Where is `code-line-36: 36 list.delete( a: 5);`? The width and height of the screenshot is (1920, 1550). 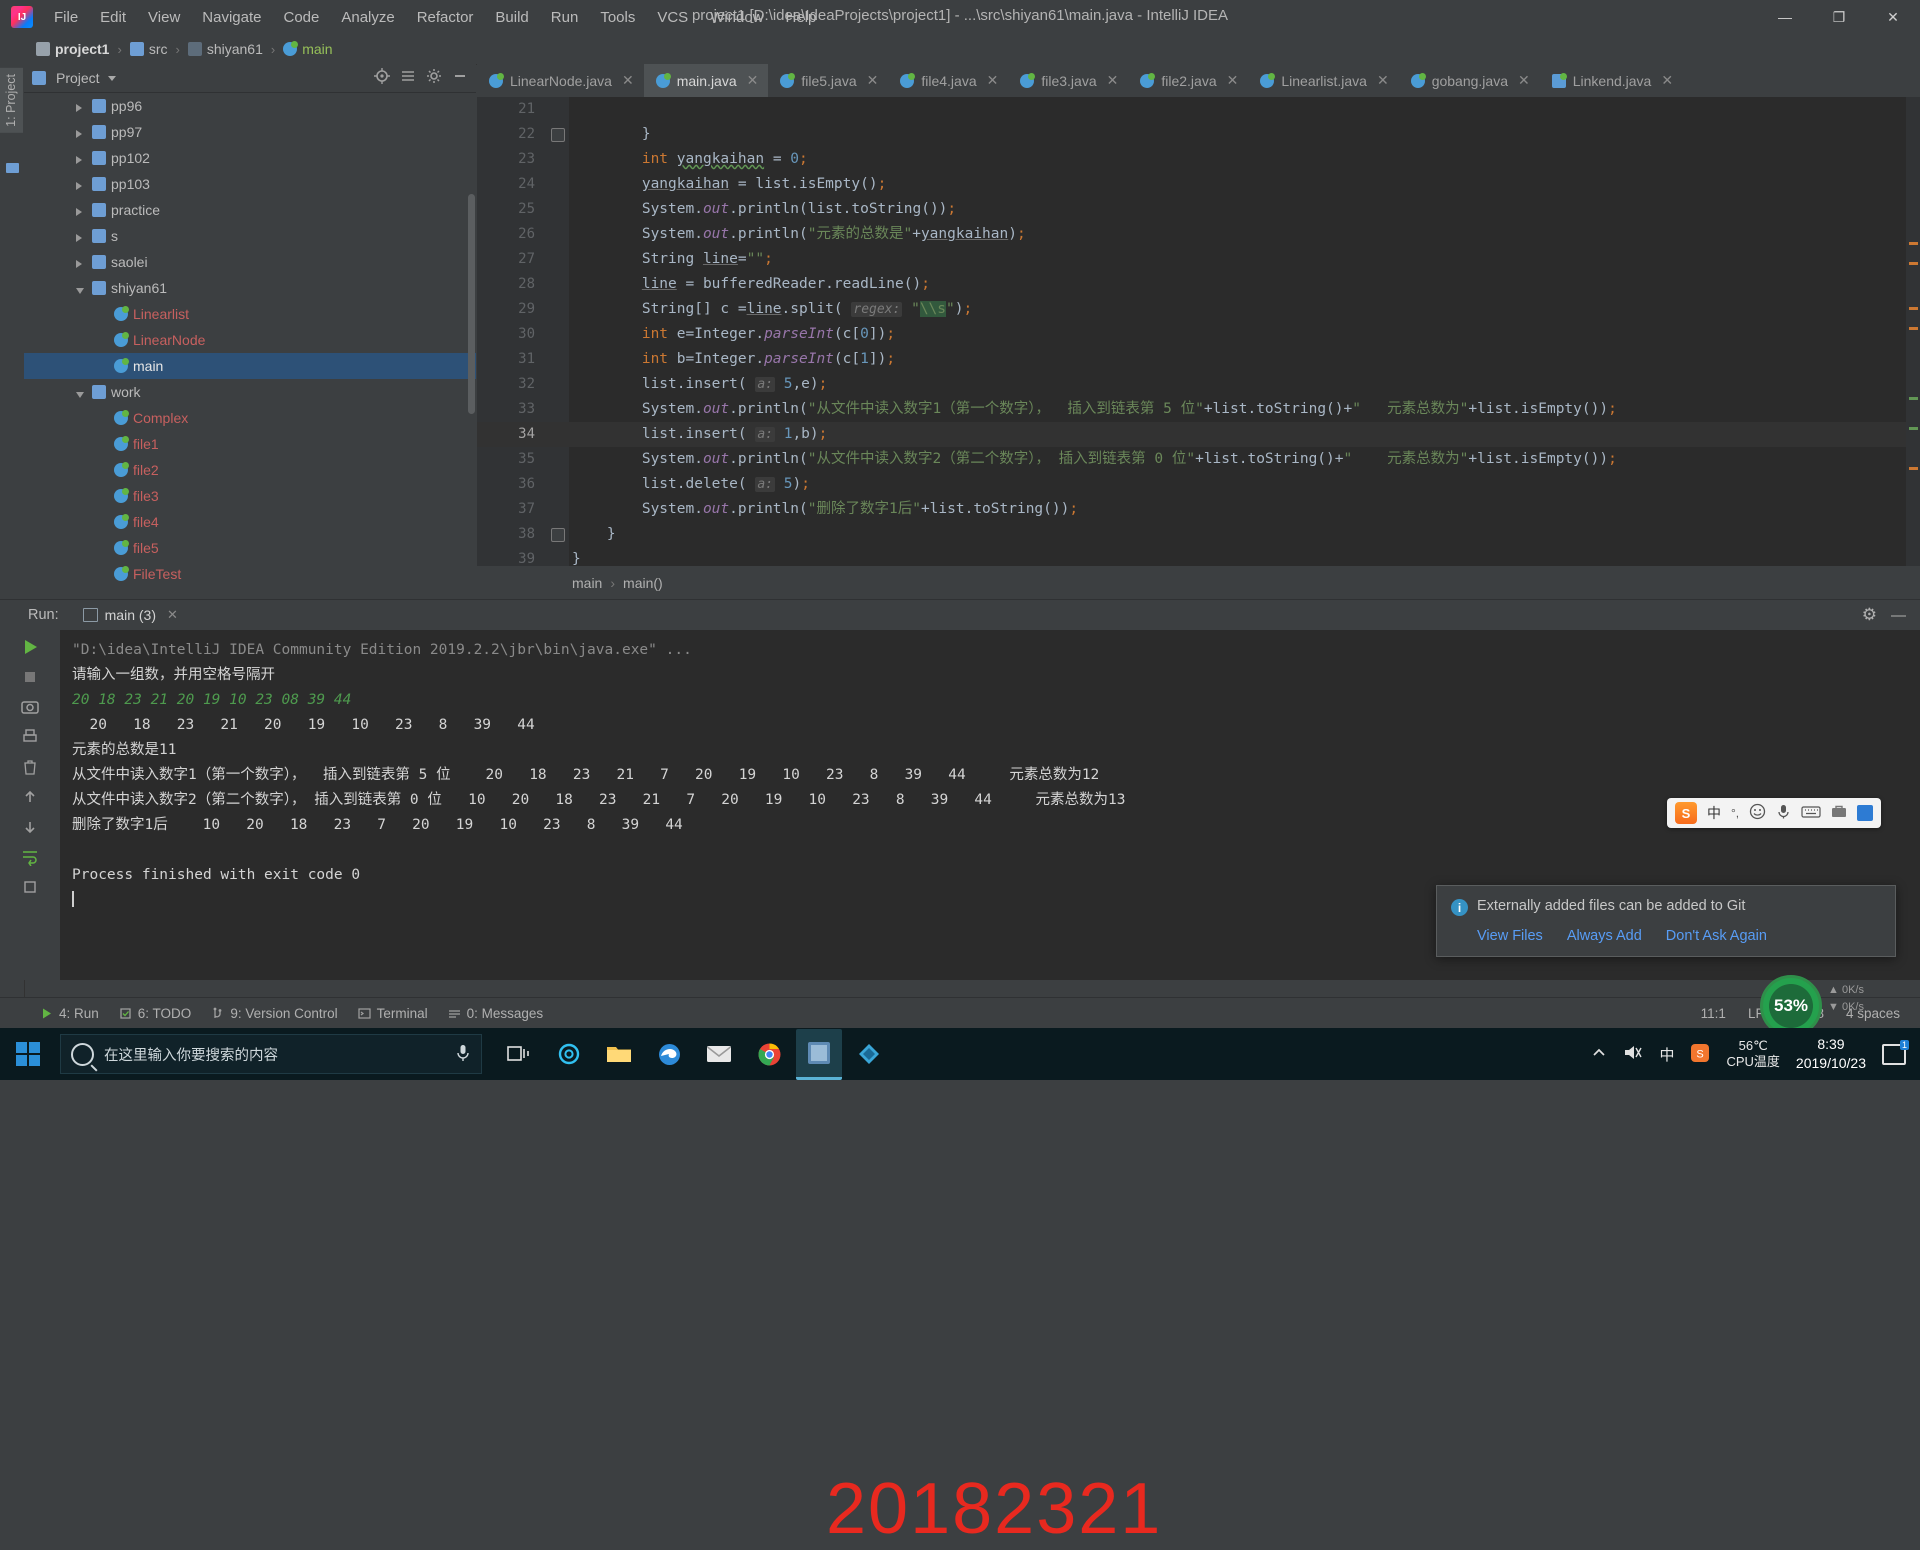 code-line-36: 36 list.delete( a: 5); is located at coordinates (1198, 484).